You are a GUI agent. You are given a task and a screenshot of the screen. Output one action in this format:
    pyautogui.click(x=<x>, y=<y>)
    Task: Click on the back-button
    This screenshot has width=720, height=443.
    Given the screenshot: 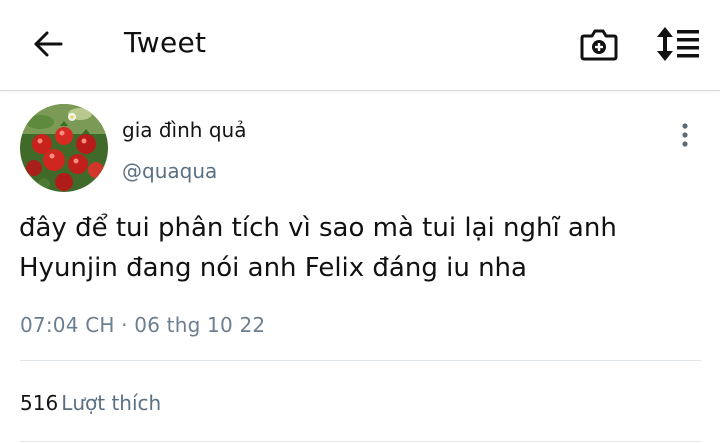 What is the action you would take?
    pyautogui.click(x=48, y=44)
    